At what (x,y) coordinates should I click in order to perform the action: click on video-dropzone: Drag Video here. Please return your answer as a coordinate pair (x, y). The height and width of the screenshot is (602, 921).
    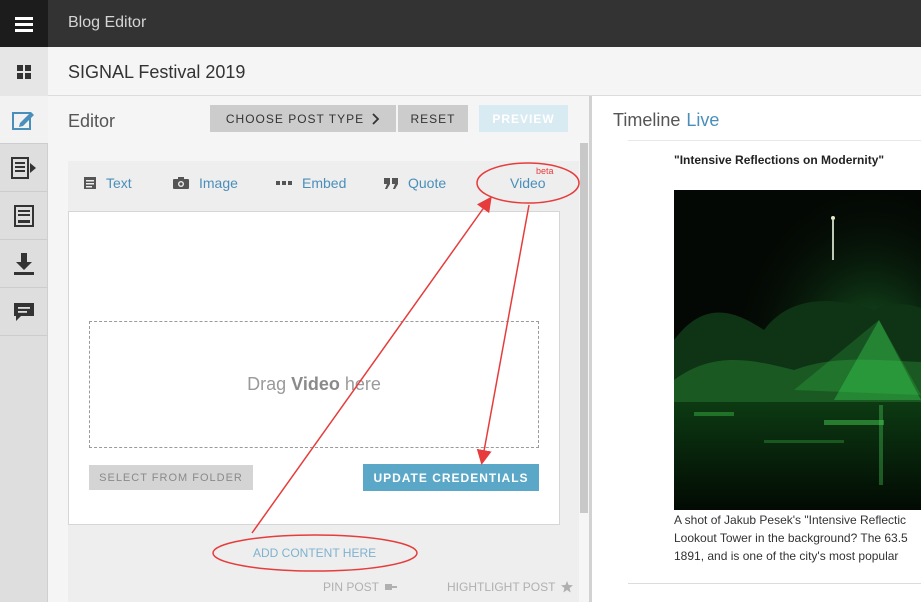
    Looking at the image, I should click on (314, 384).